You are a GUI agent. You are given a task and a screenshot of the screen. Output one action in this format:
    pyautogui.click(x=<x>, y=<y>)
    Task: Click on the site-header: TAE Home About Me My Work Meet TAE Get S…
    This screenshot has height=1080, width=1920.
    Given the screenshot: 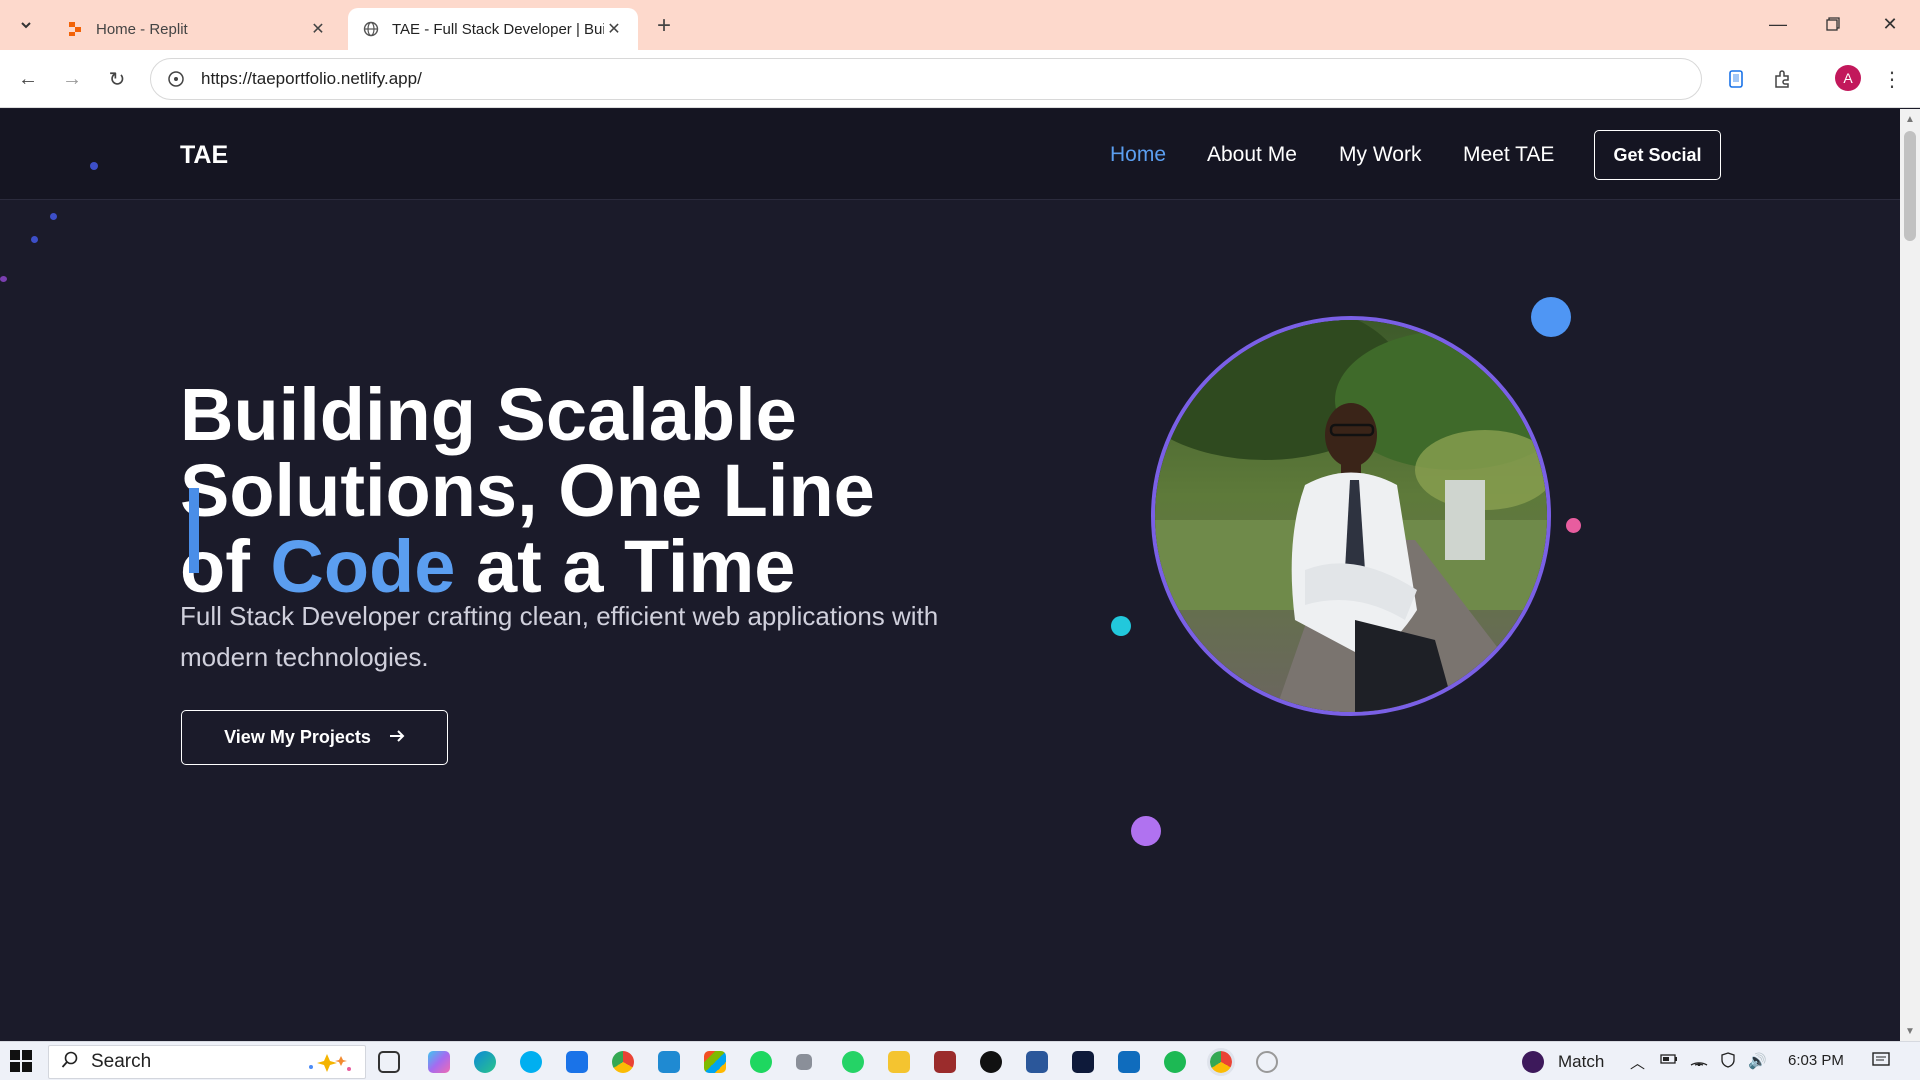 What is the action you would take?
    pyautogui.click(x=950, y=154)
    